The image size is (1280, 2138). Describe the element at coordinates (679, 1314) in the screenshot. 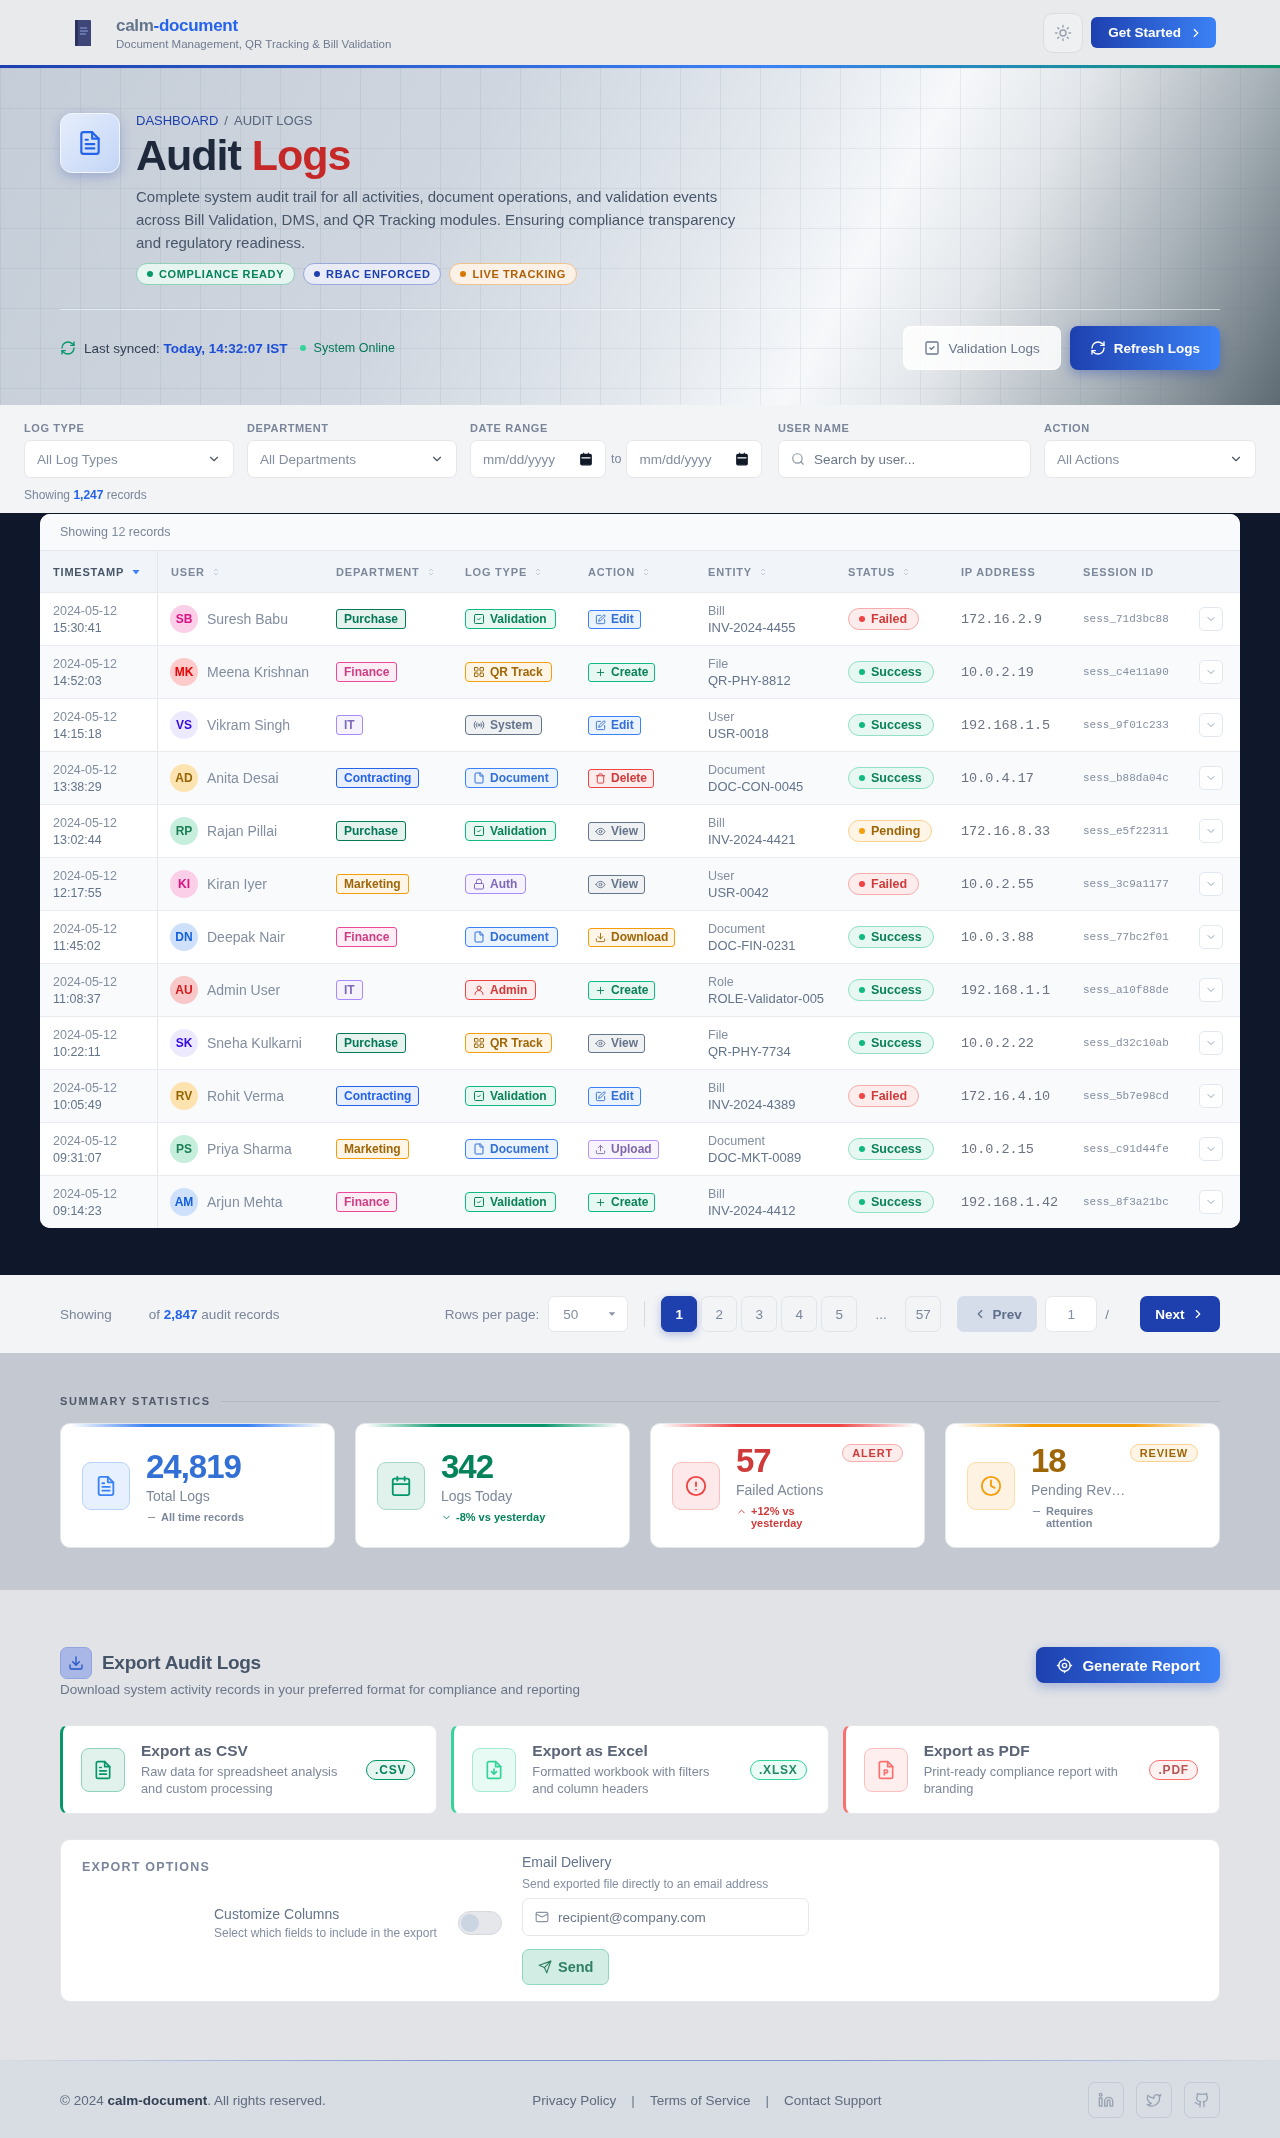

I see `page-button: 1` at that location.